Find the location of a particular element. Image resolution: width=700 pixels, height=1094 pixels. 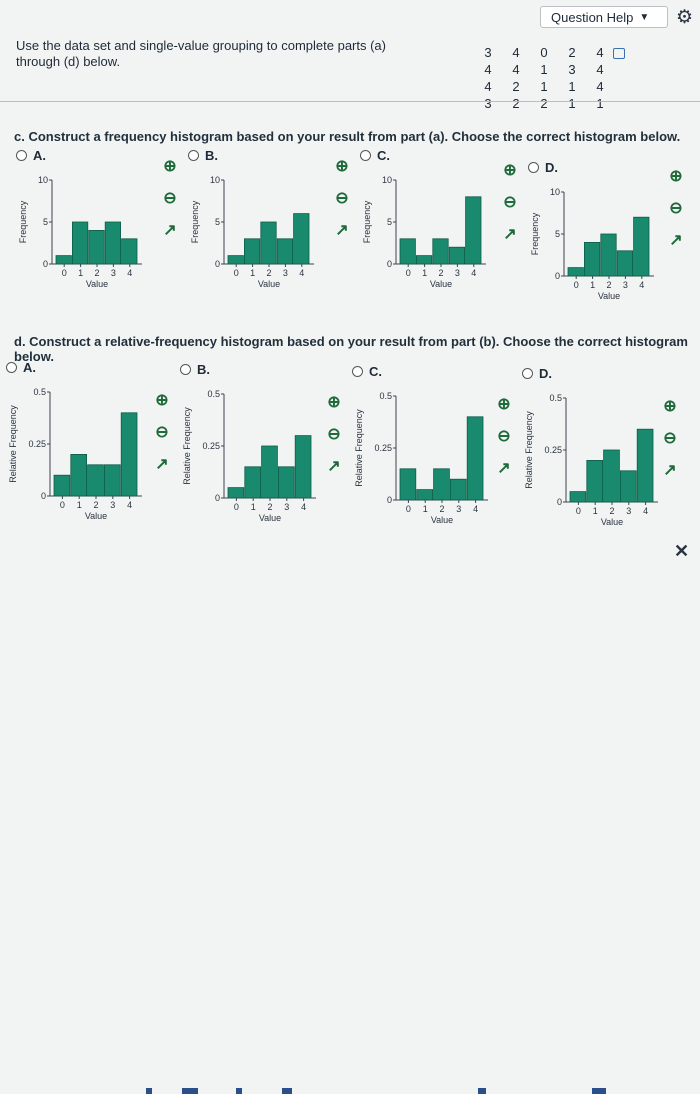

data-row: 3 2 2 1 1 is located at coordinates (544, 103).